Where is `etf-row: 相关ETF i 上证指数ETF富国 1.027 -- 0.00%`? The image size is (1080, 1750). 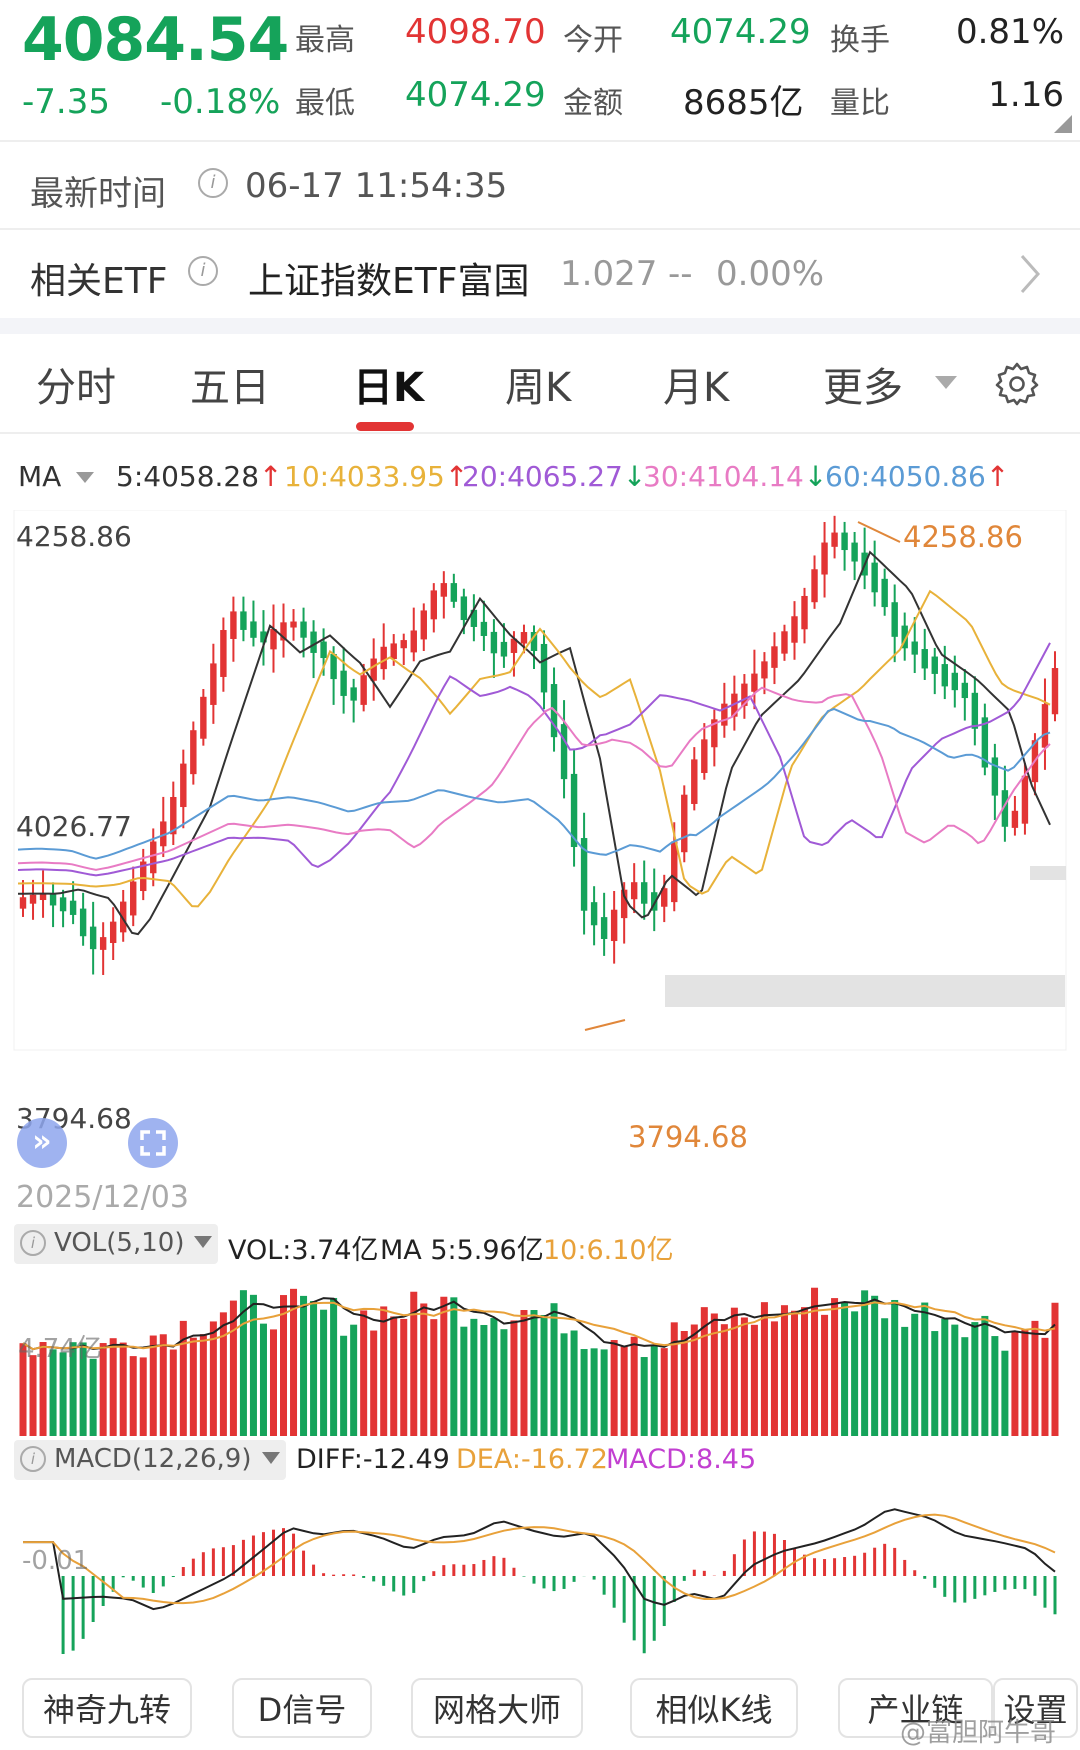 etf-row: 相关ETF i 上证指数ETF富国 1.027 -- 0.00% is located at coordinates (540, 274).